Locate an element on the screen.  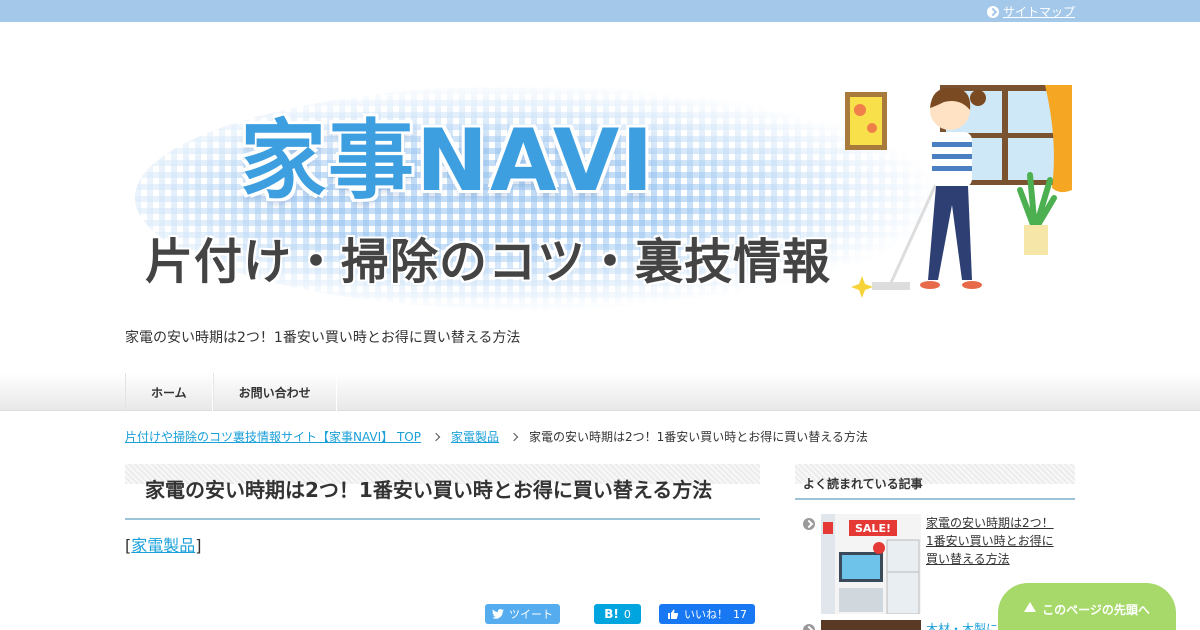
sale-badge-text: SALE! is located at coordinates (873, 528).